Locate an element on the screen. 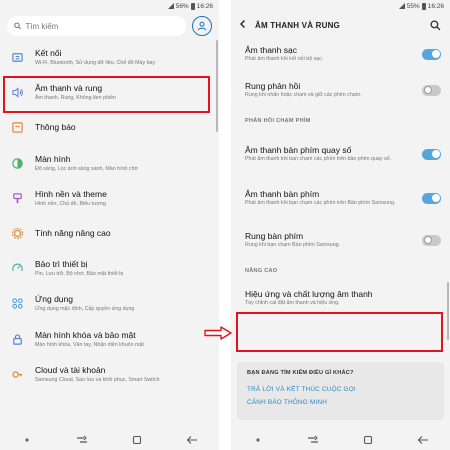  settings-item-advanced-features: Tính năng nâng cao is located at coordinates (109, 233).